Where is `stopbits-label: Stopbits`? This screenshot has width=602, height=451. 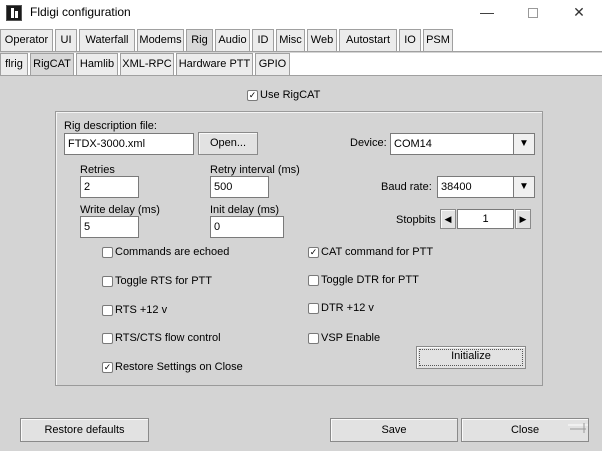 stopbits-label: Stopbits is located at coordinates (416, 220).